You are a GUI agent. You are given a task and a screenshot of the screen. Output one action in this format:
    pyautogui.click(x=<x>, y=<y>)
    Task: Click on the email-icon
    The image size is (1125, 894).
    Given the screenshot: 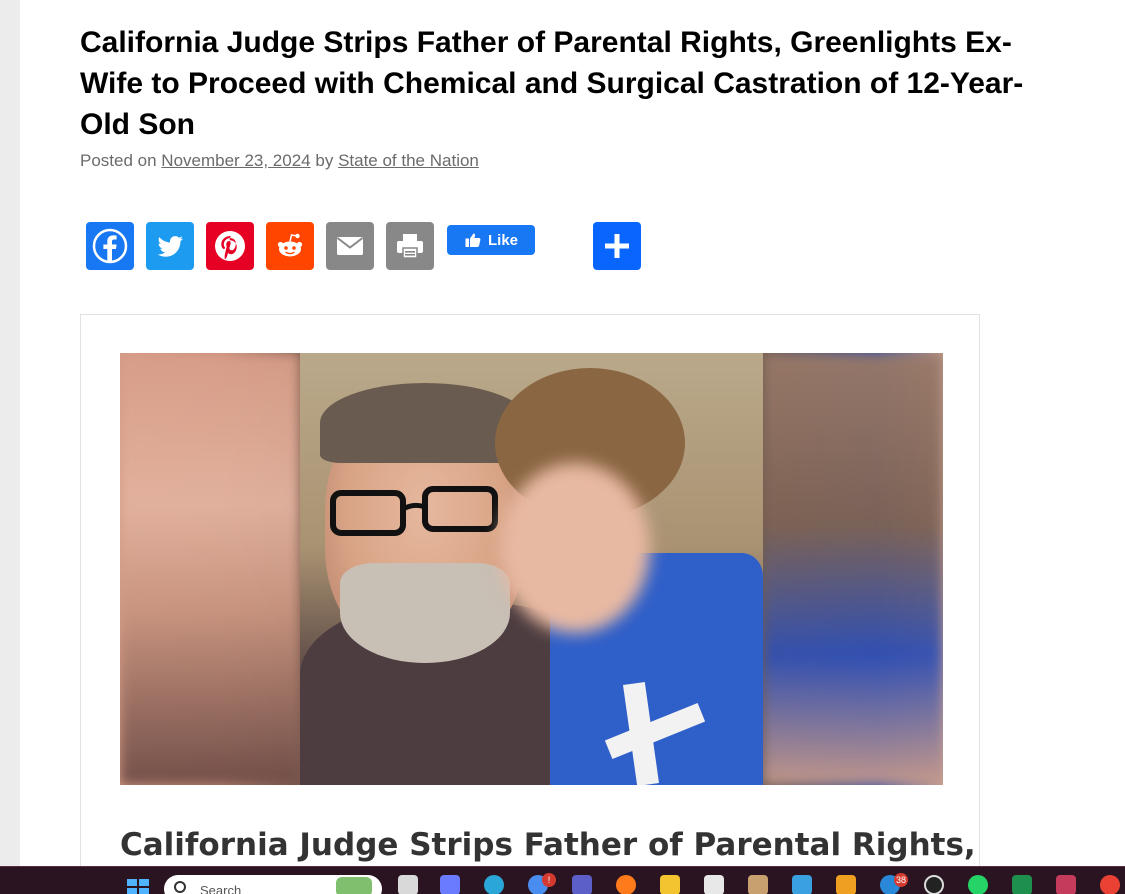 What is the action you would take?
    pyautogui.click(x=350, y=246)
    